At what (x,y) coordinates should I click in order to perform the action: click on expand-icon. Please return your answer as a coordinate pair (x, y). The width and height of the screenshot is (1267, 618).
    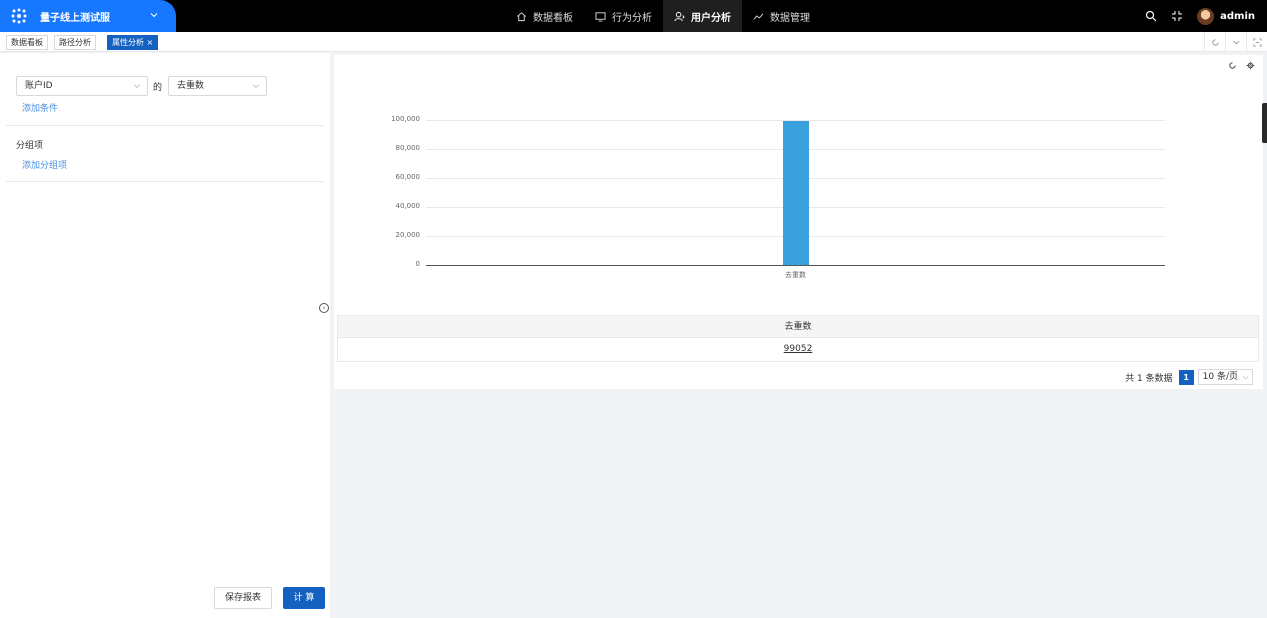
    Looking at the image, I should click on (1257, 42).